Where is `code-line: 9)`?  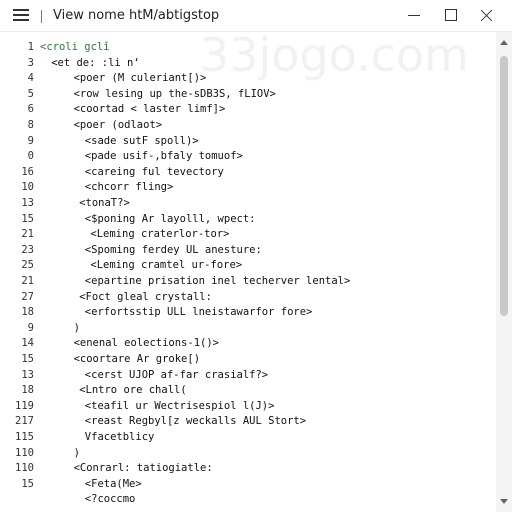 code-line: 9) is located at coordinates (248, 329).